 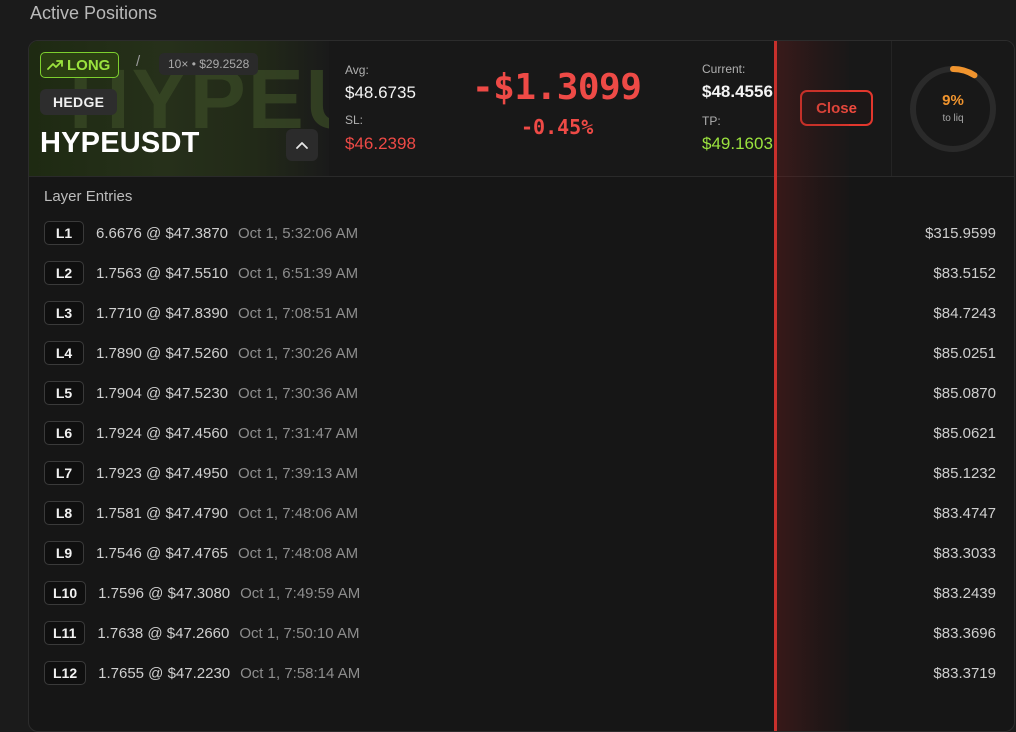 I want to click on layer-time: Oct 1, 7:30:36 AM, so click(x=298, y=393).